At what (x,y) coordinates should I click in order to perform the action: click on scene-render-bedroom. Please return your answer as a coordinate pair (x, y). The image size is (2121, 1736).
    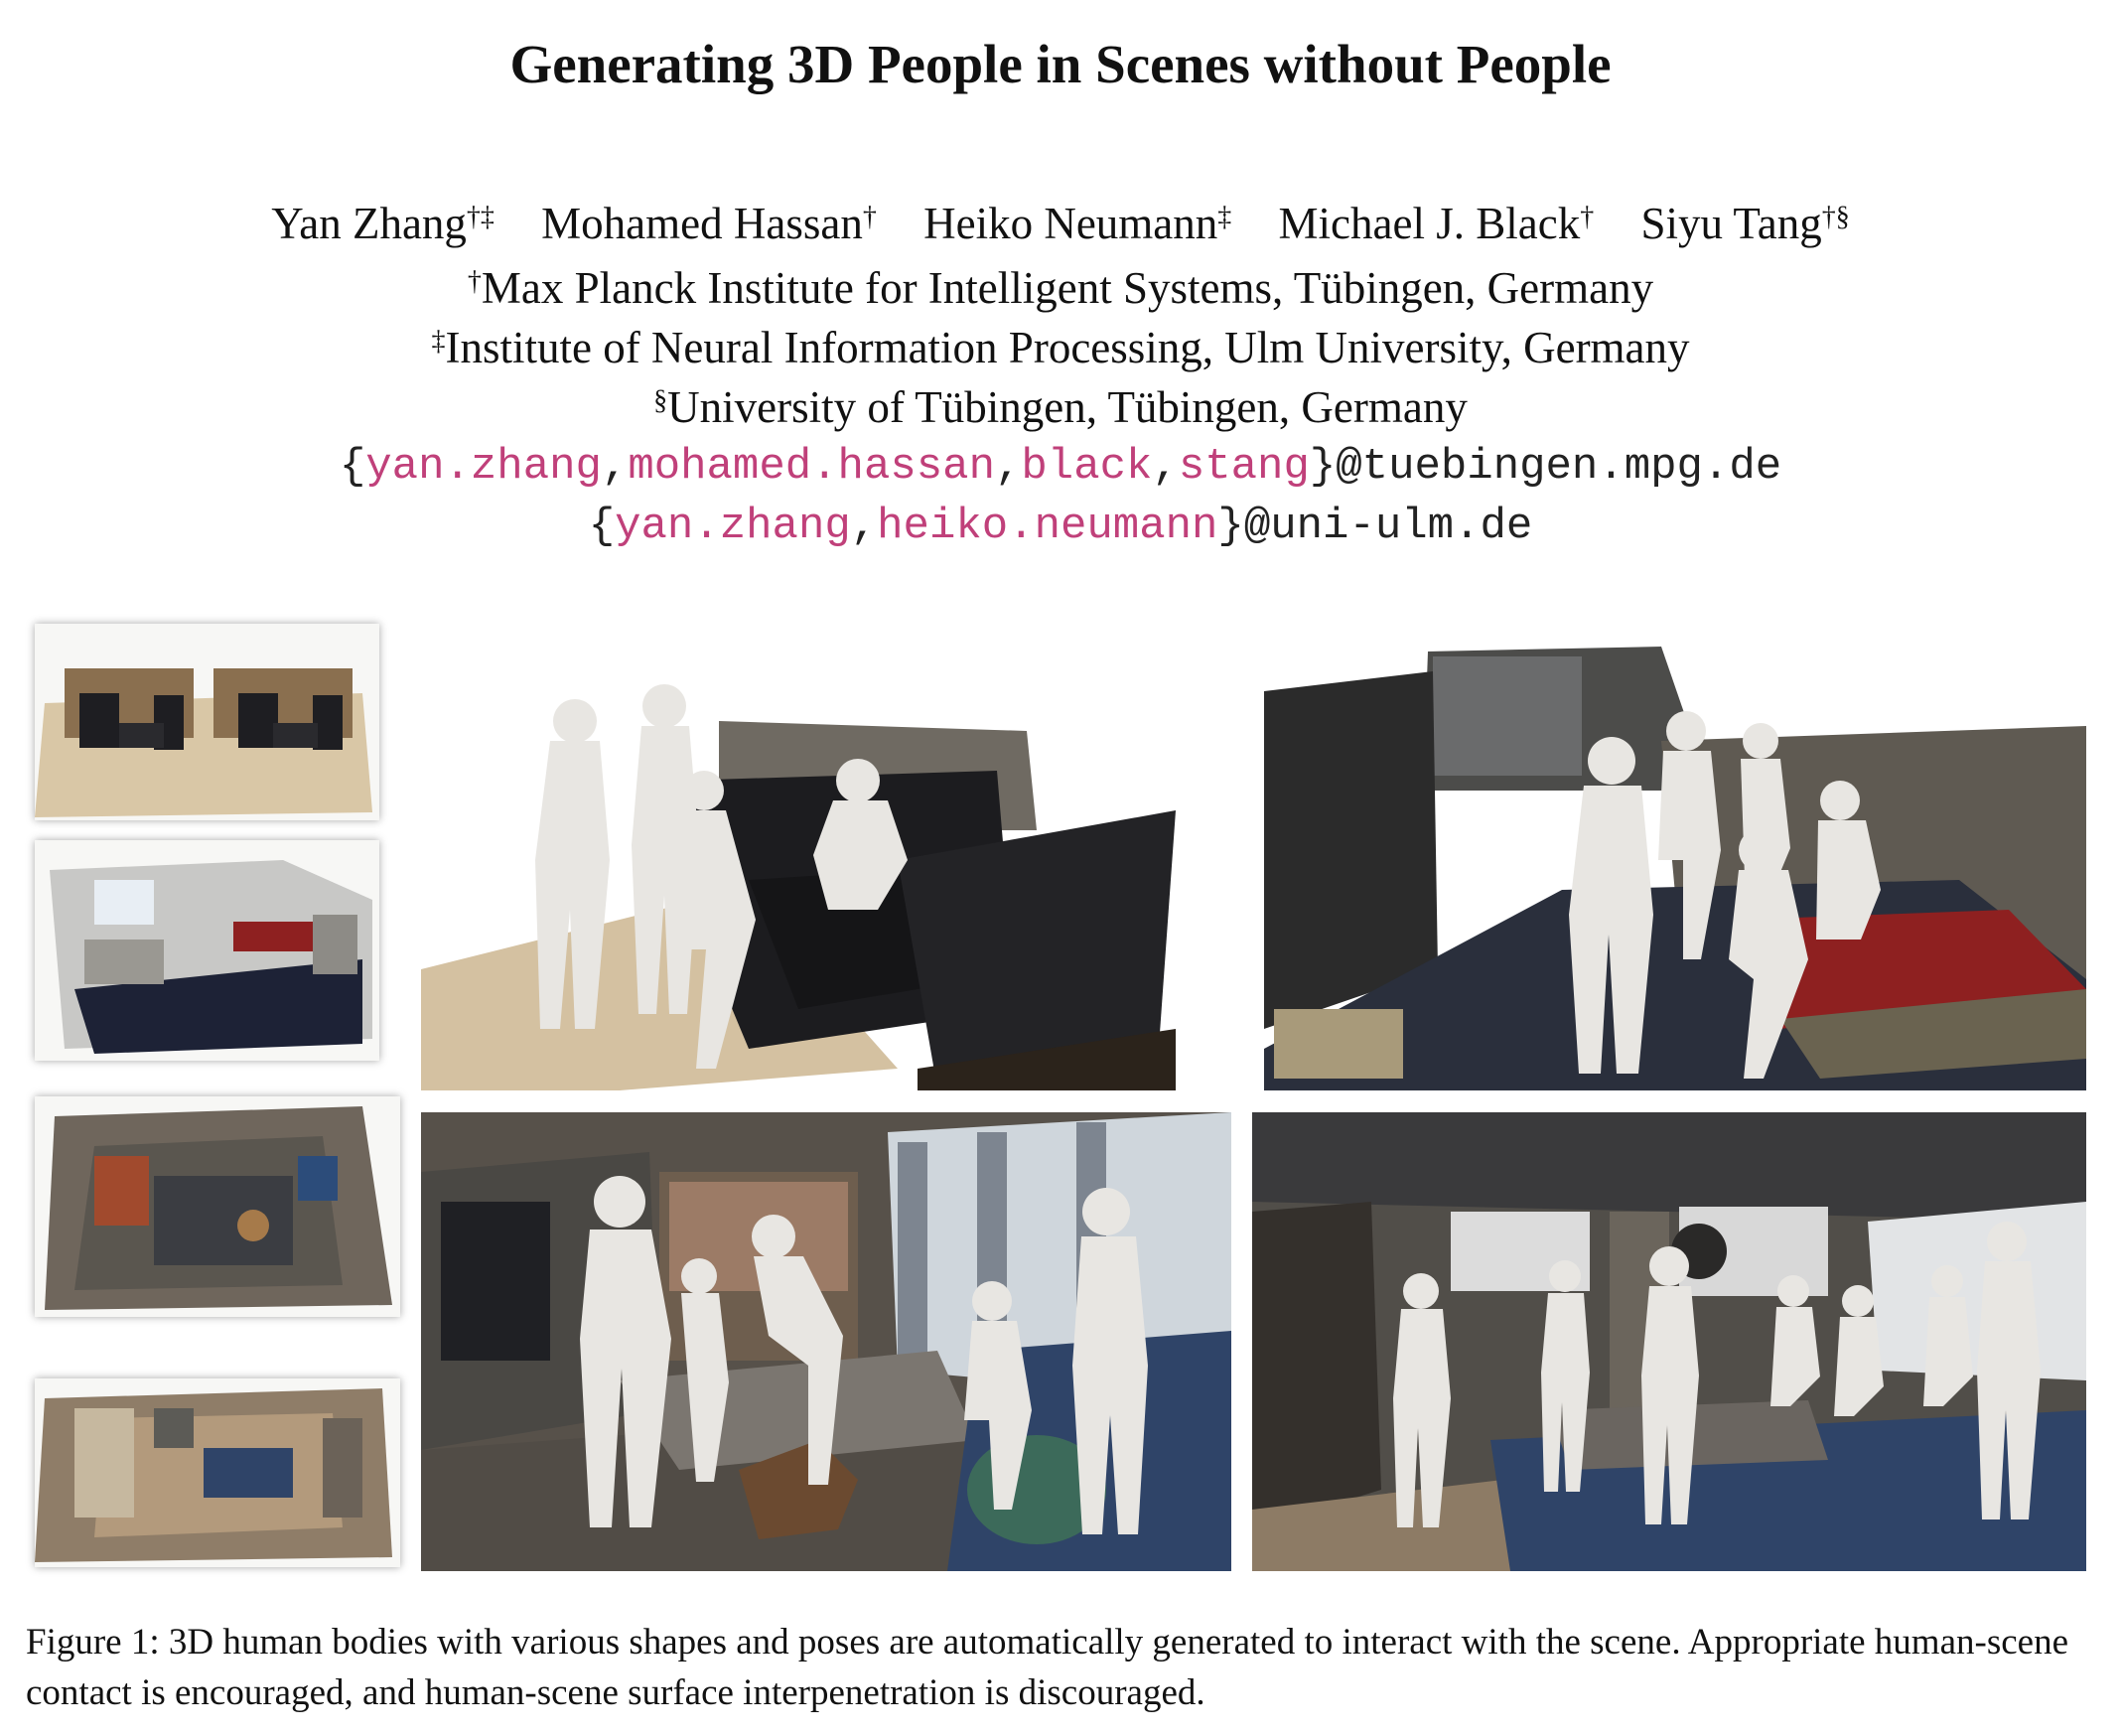
    Looking at the image, I should click on (1675, 861).